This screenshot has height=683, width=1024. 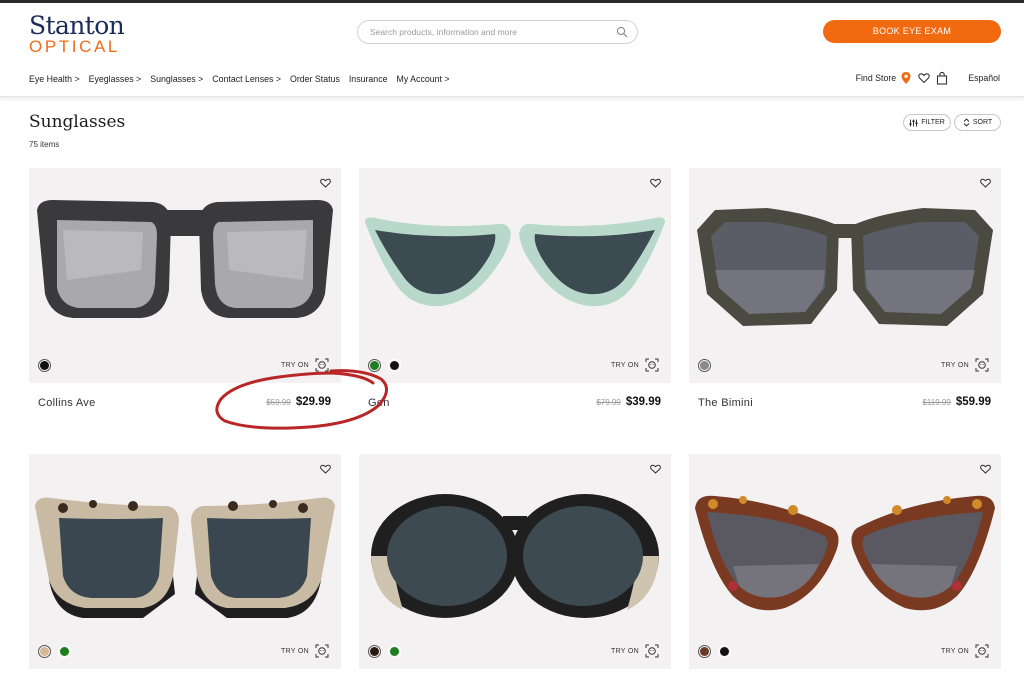 I want to click on nav-item-insurance: Insurance, so click(x=368, y=79).